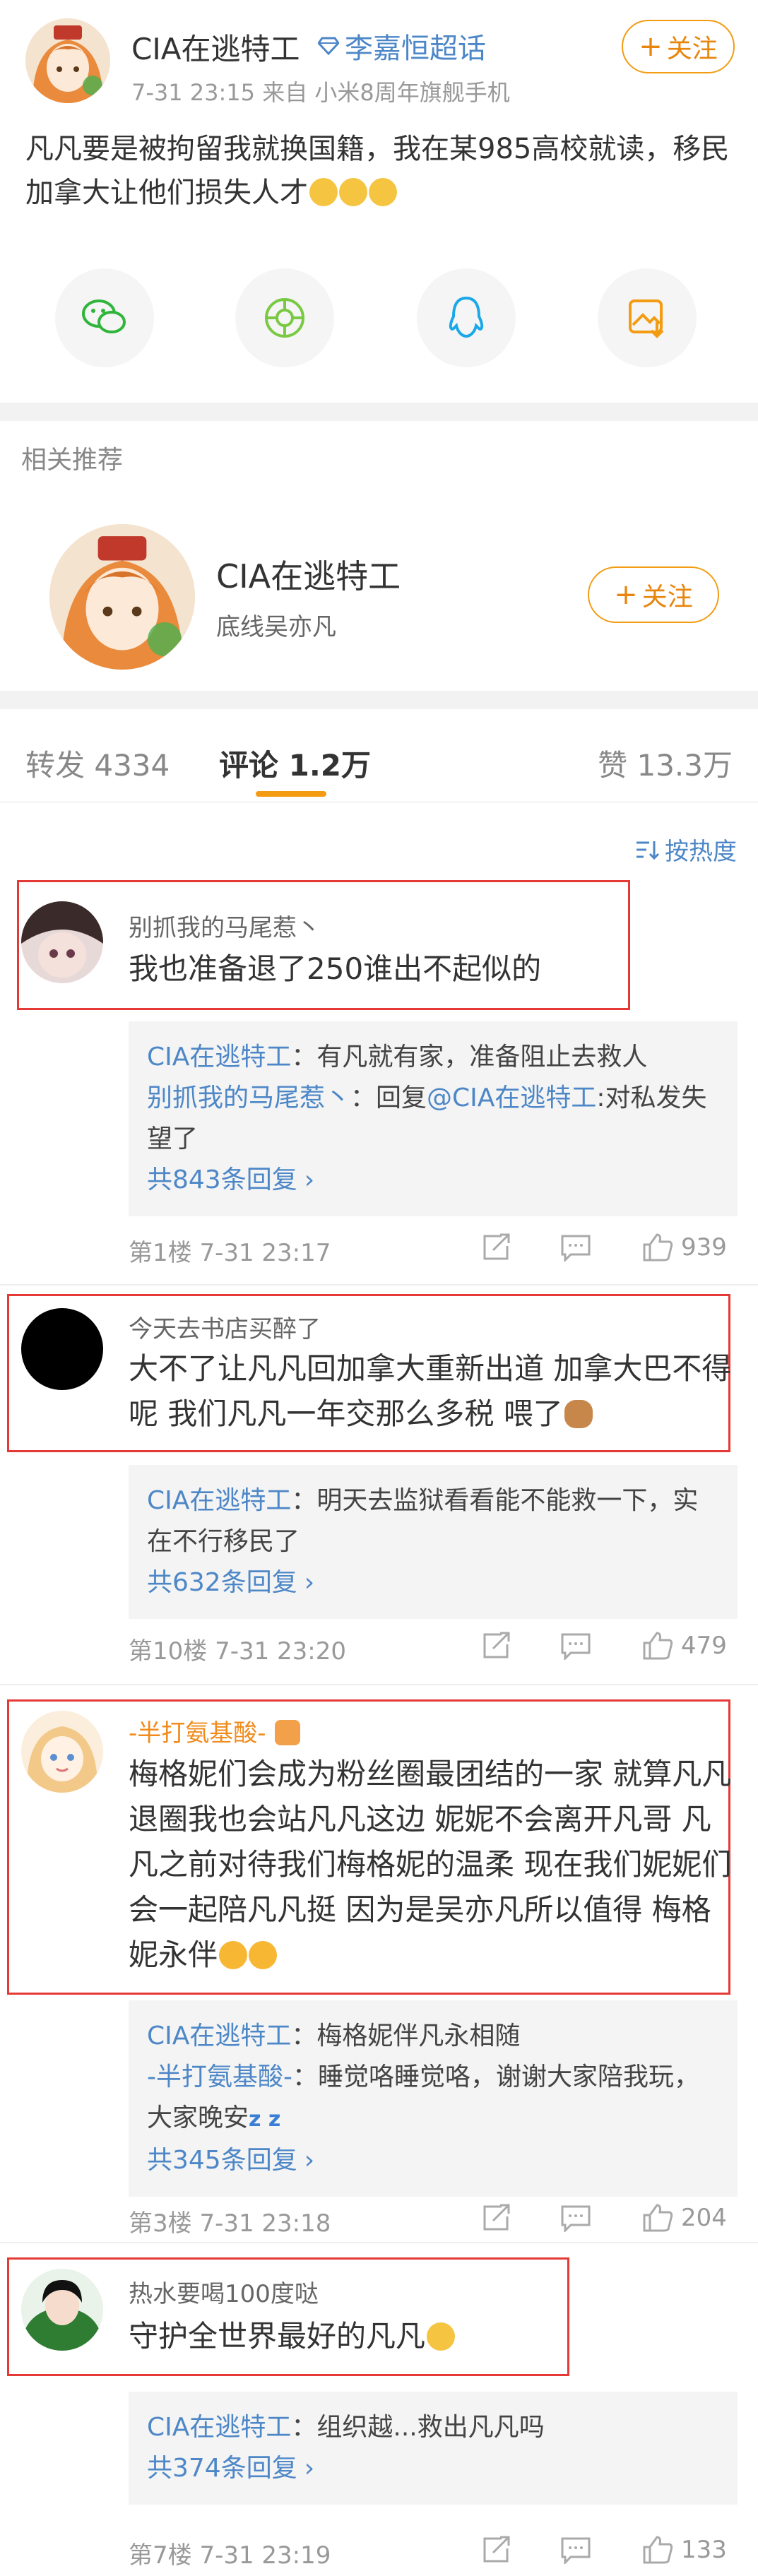  Describe the element at coordinates (684, 2218) in the screenshot. I see `like-button: 204` at that location.